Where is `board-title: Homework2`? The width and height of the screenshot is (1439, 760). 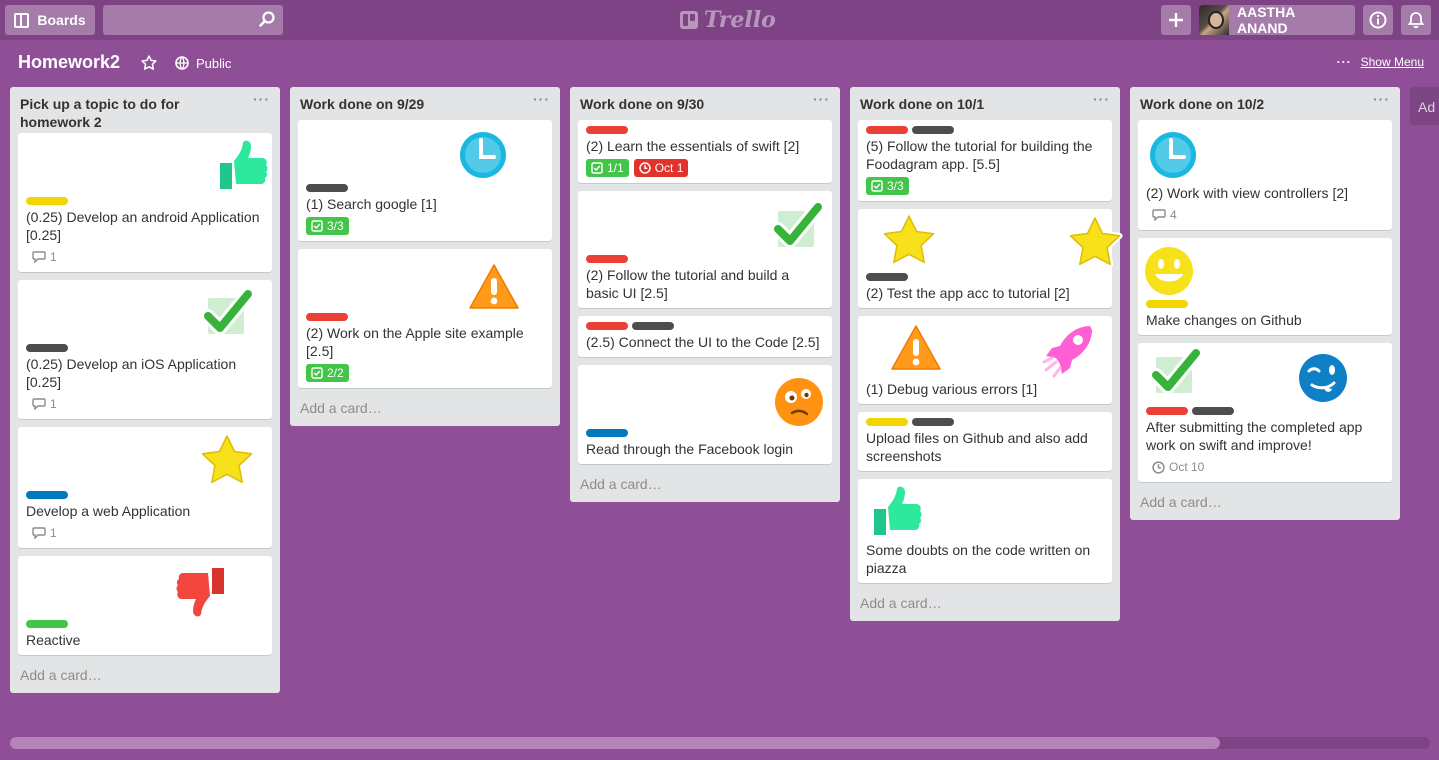
board-title: Homework2 is located at coordinates (69, 62).